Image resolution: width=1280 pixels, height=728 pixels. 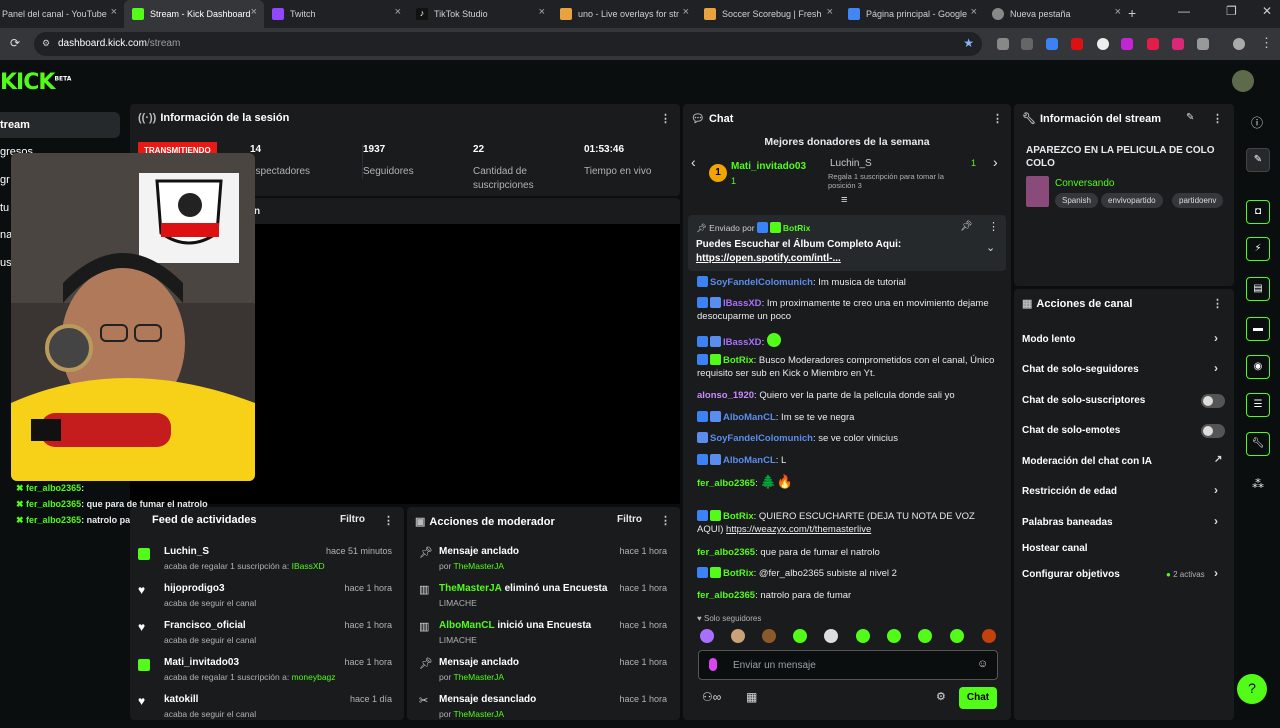 What do you see at coordinates (844, 200) in the screenshot?
I see `collapse-icon: ≡` at bounding box center [844, 200].